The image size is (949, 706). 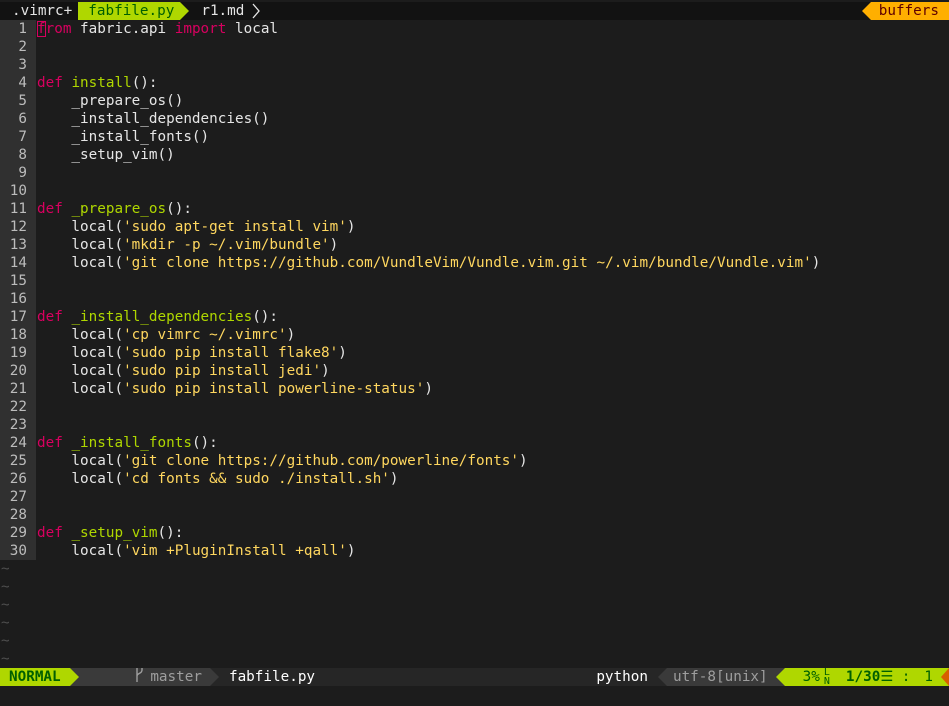 I want to click on code-line: 15, so click(x=474, y=281).